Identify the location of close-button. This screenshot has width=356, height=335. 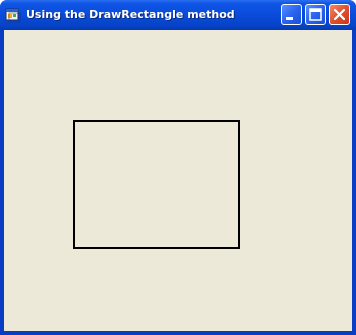
(339, 14).